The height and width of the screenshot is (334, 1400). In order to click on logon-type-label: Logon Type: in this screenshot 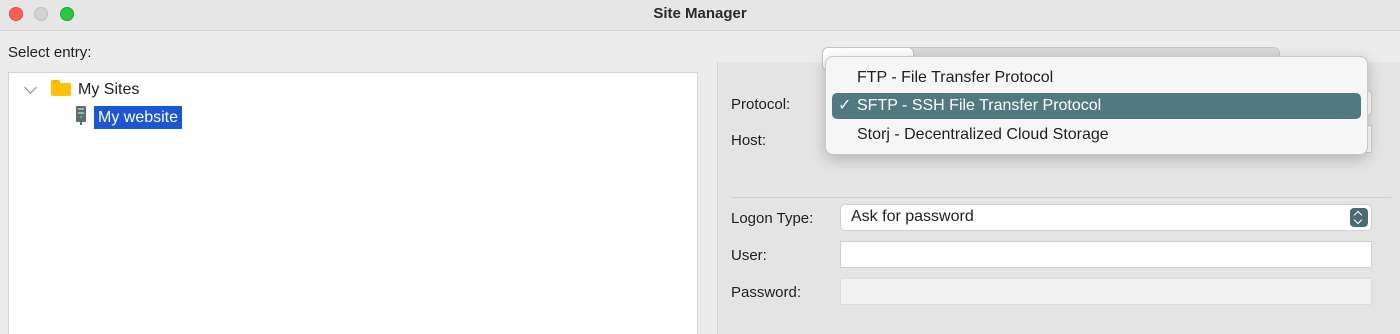, I will do `click(772, 218)`.